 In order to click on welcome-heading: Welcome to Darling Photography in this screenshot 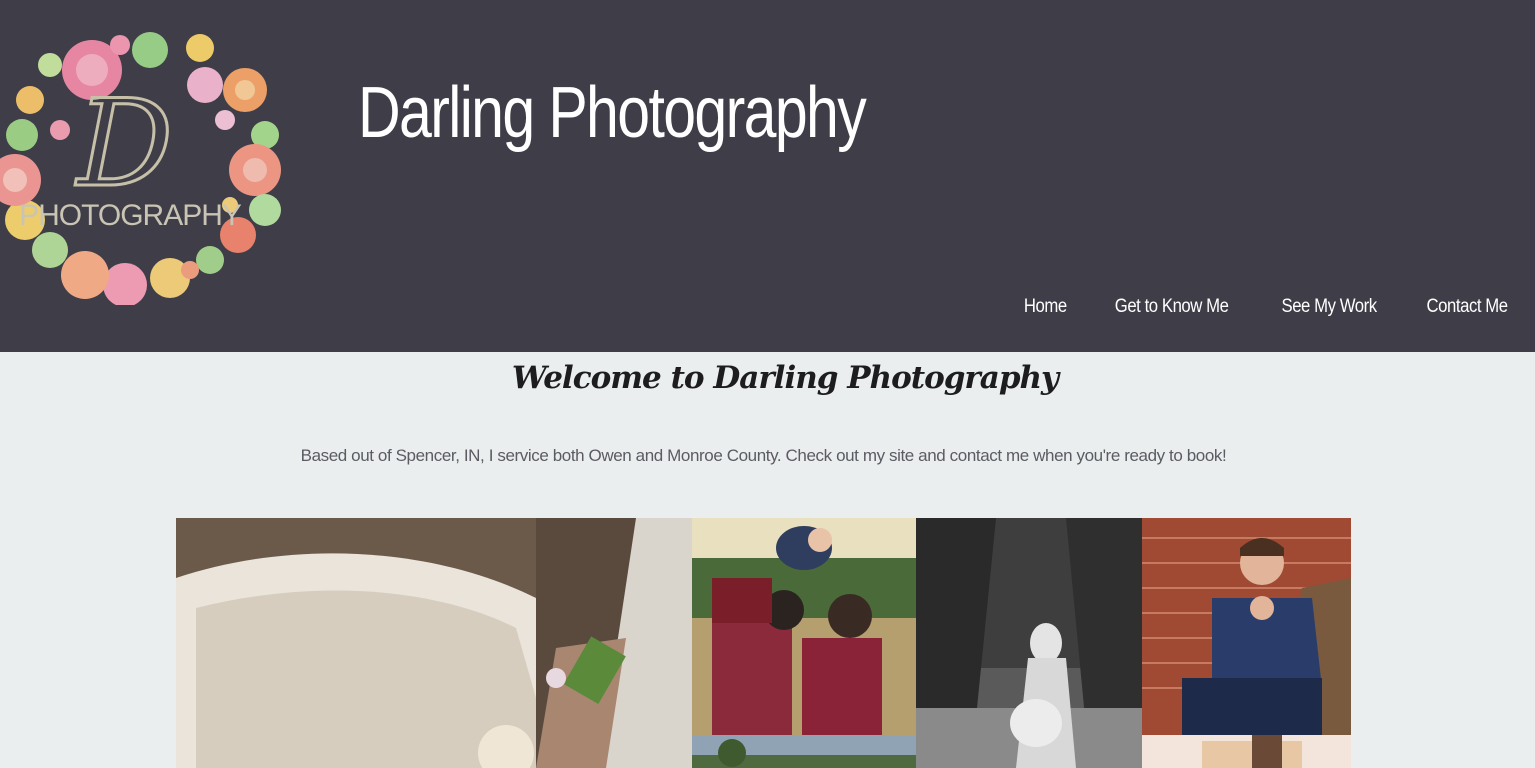, I will do `click(785, 378)`.